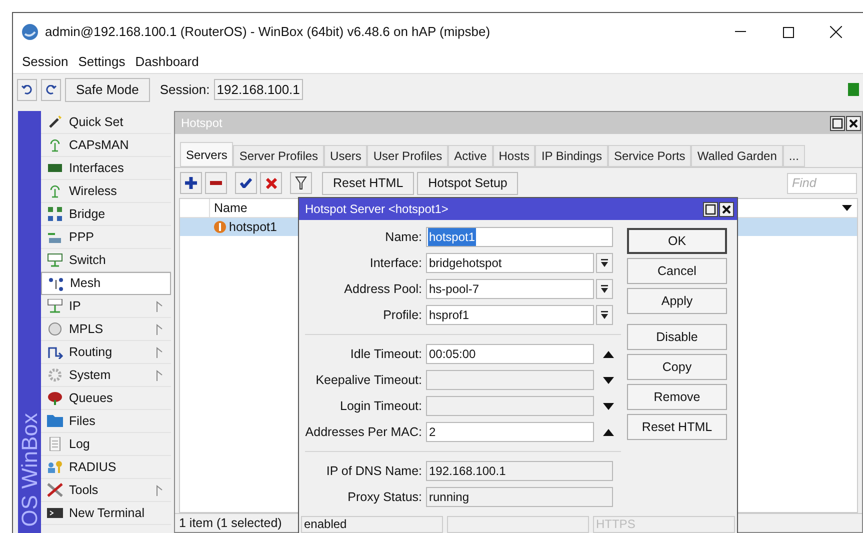  Describe the element at coordinates (452, 237) in the screenshot. I see `field-value: hotspot1` at that location.